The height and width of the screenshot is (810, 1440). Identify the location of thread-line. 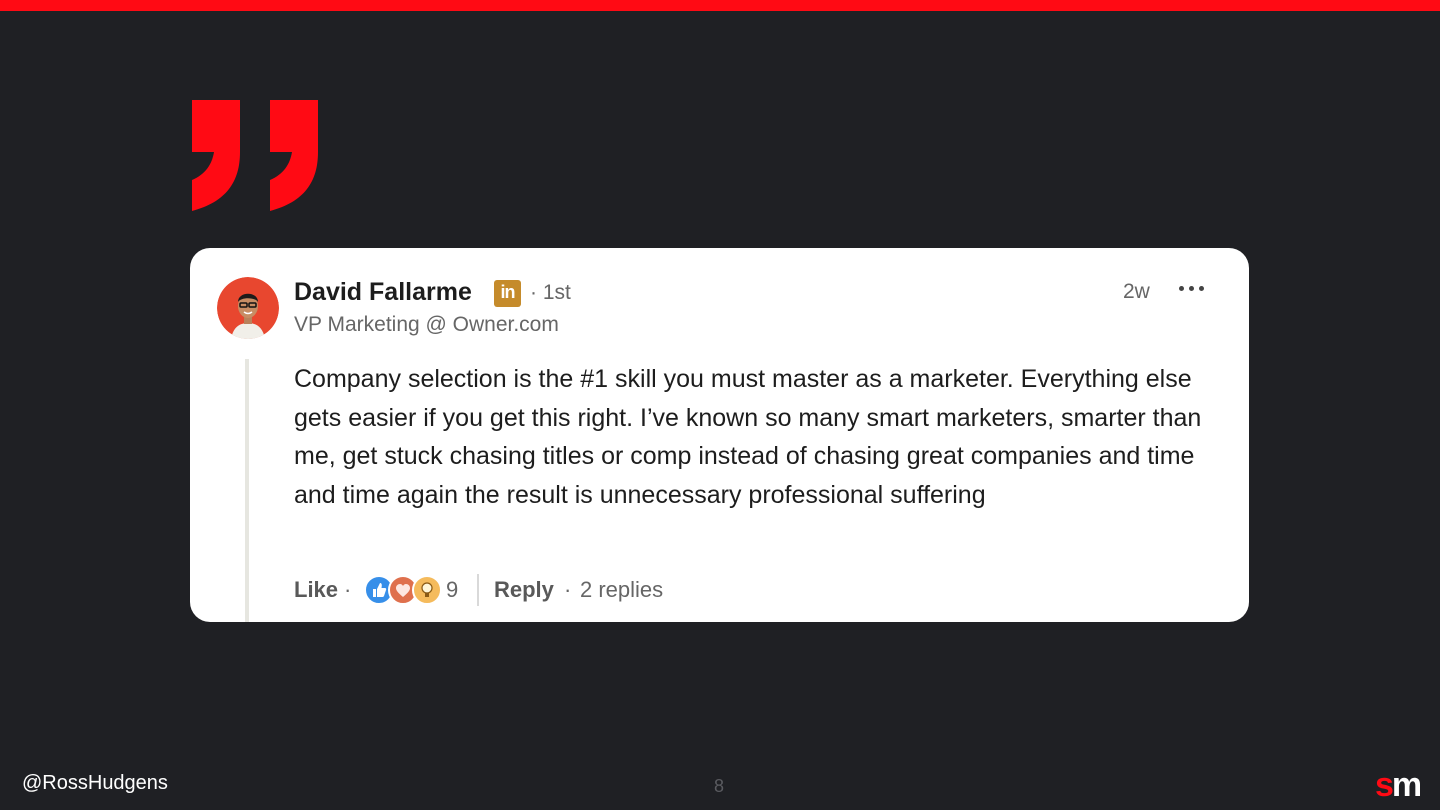
(247, 490).